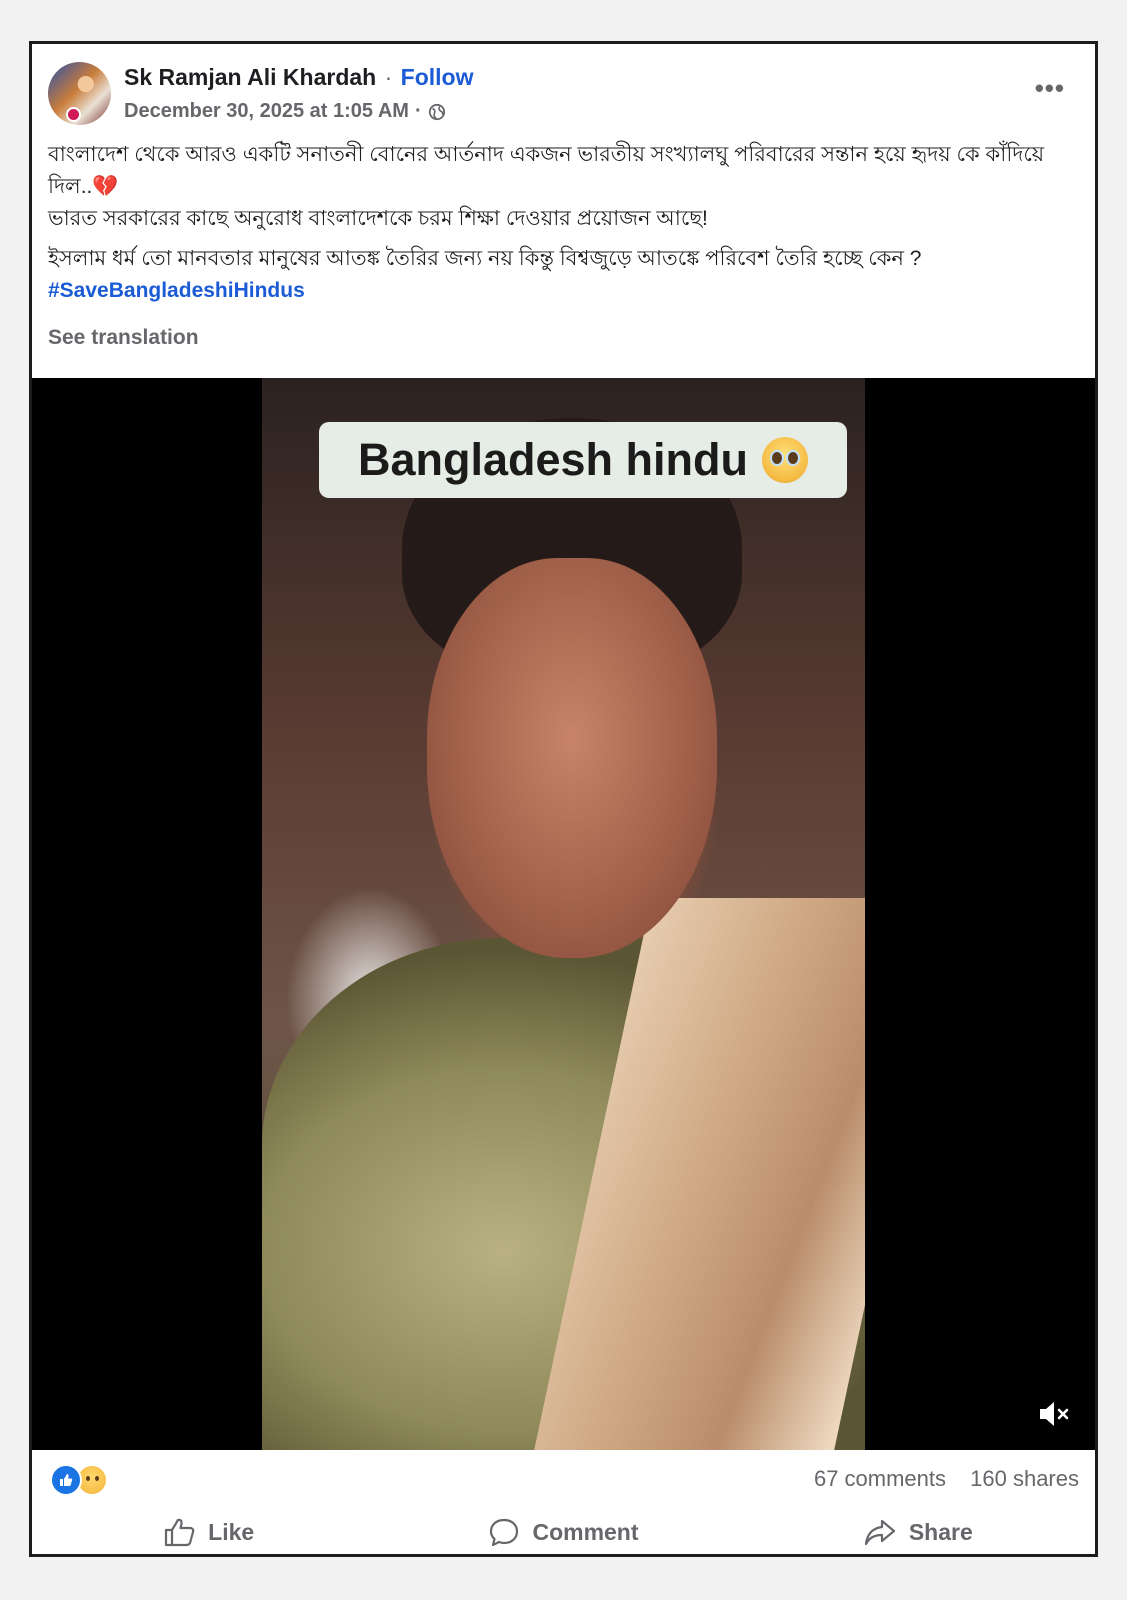  What do you see at coordinates (1055, 1414) in the screenshot?
I see `muted-speaker-icon` at bounding box center [1055, 1414].